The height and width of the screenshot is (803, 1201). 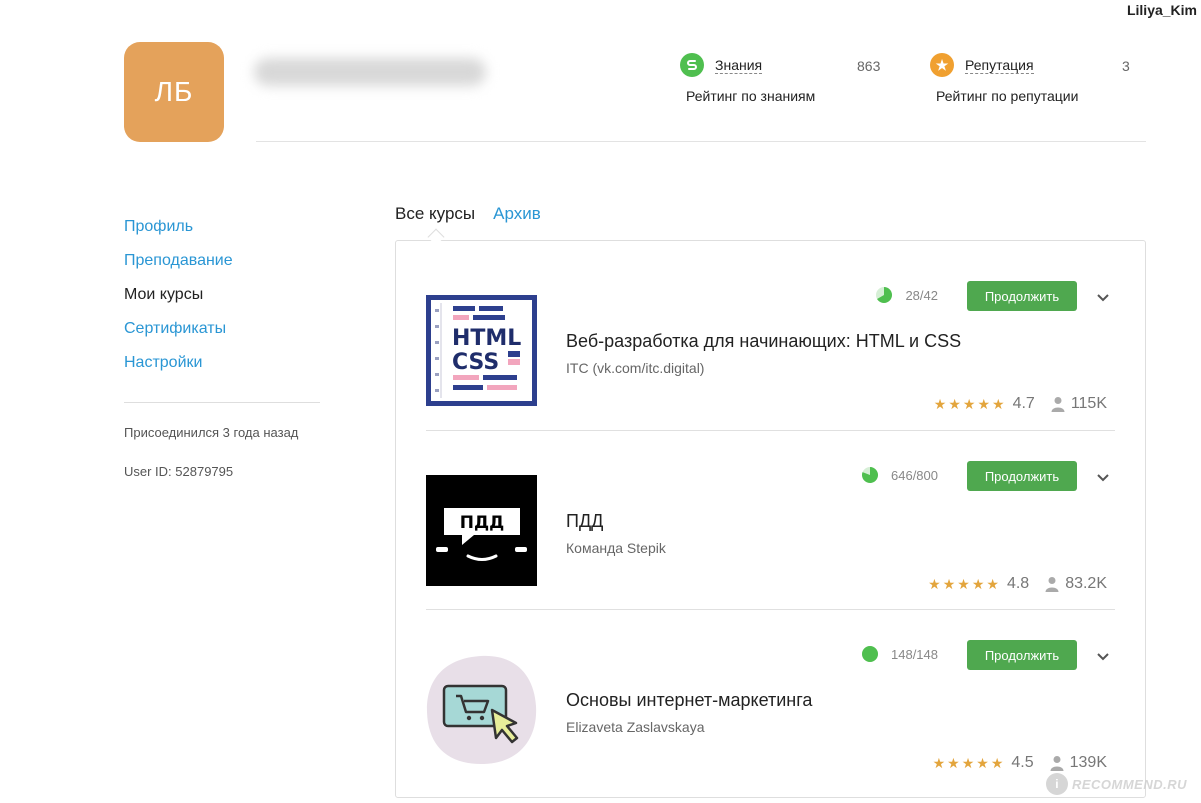 I want to click on progress-fill, so click(x=870, y=654).